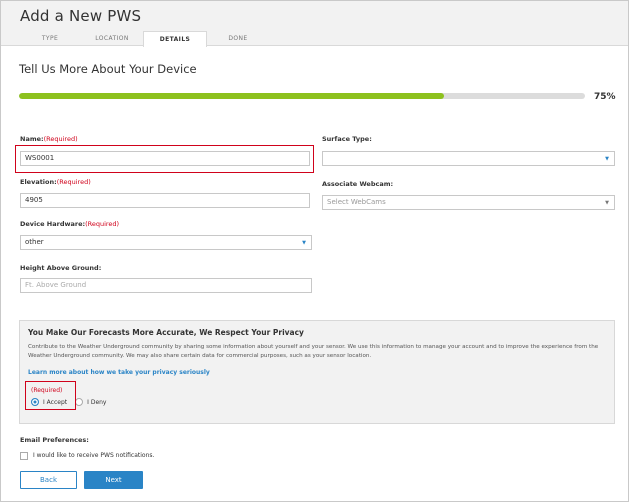  What do you see at coordinates (166, 242) in the screenshot?
I see `device-hardware-select: other ▼` at bounding box center [166, 242].